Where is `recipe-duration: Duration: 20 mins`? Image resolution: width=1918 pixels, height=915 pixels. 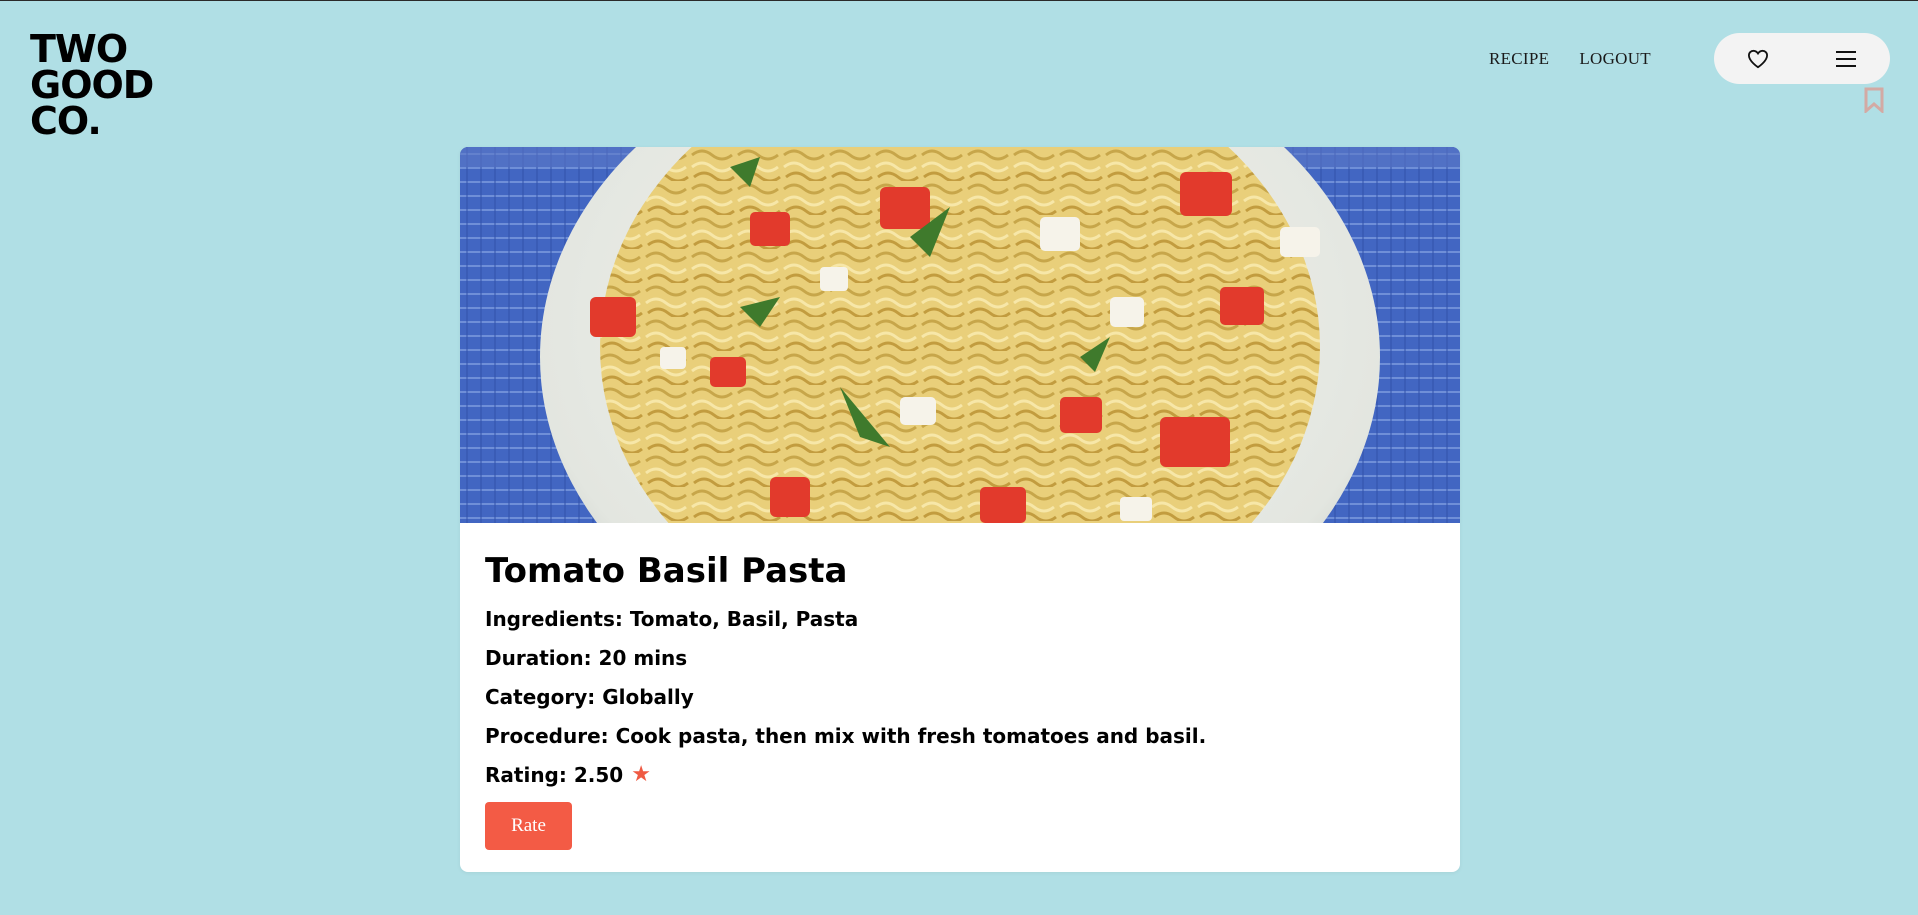 recipe-duration: Duration: 20 mins is located at coordinates (586, 658).